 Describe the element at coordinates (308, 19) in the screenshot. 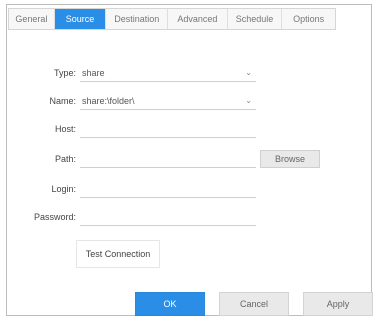

I see `tab-options: Options` at that location.